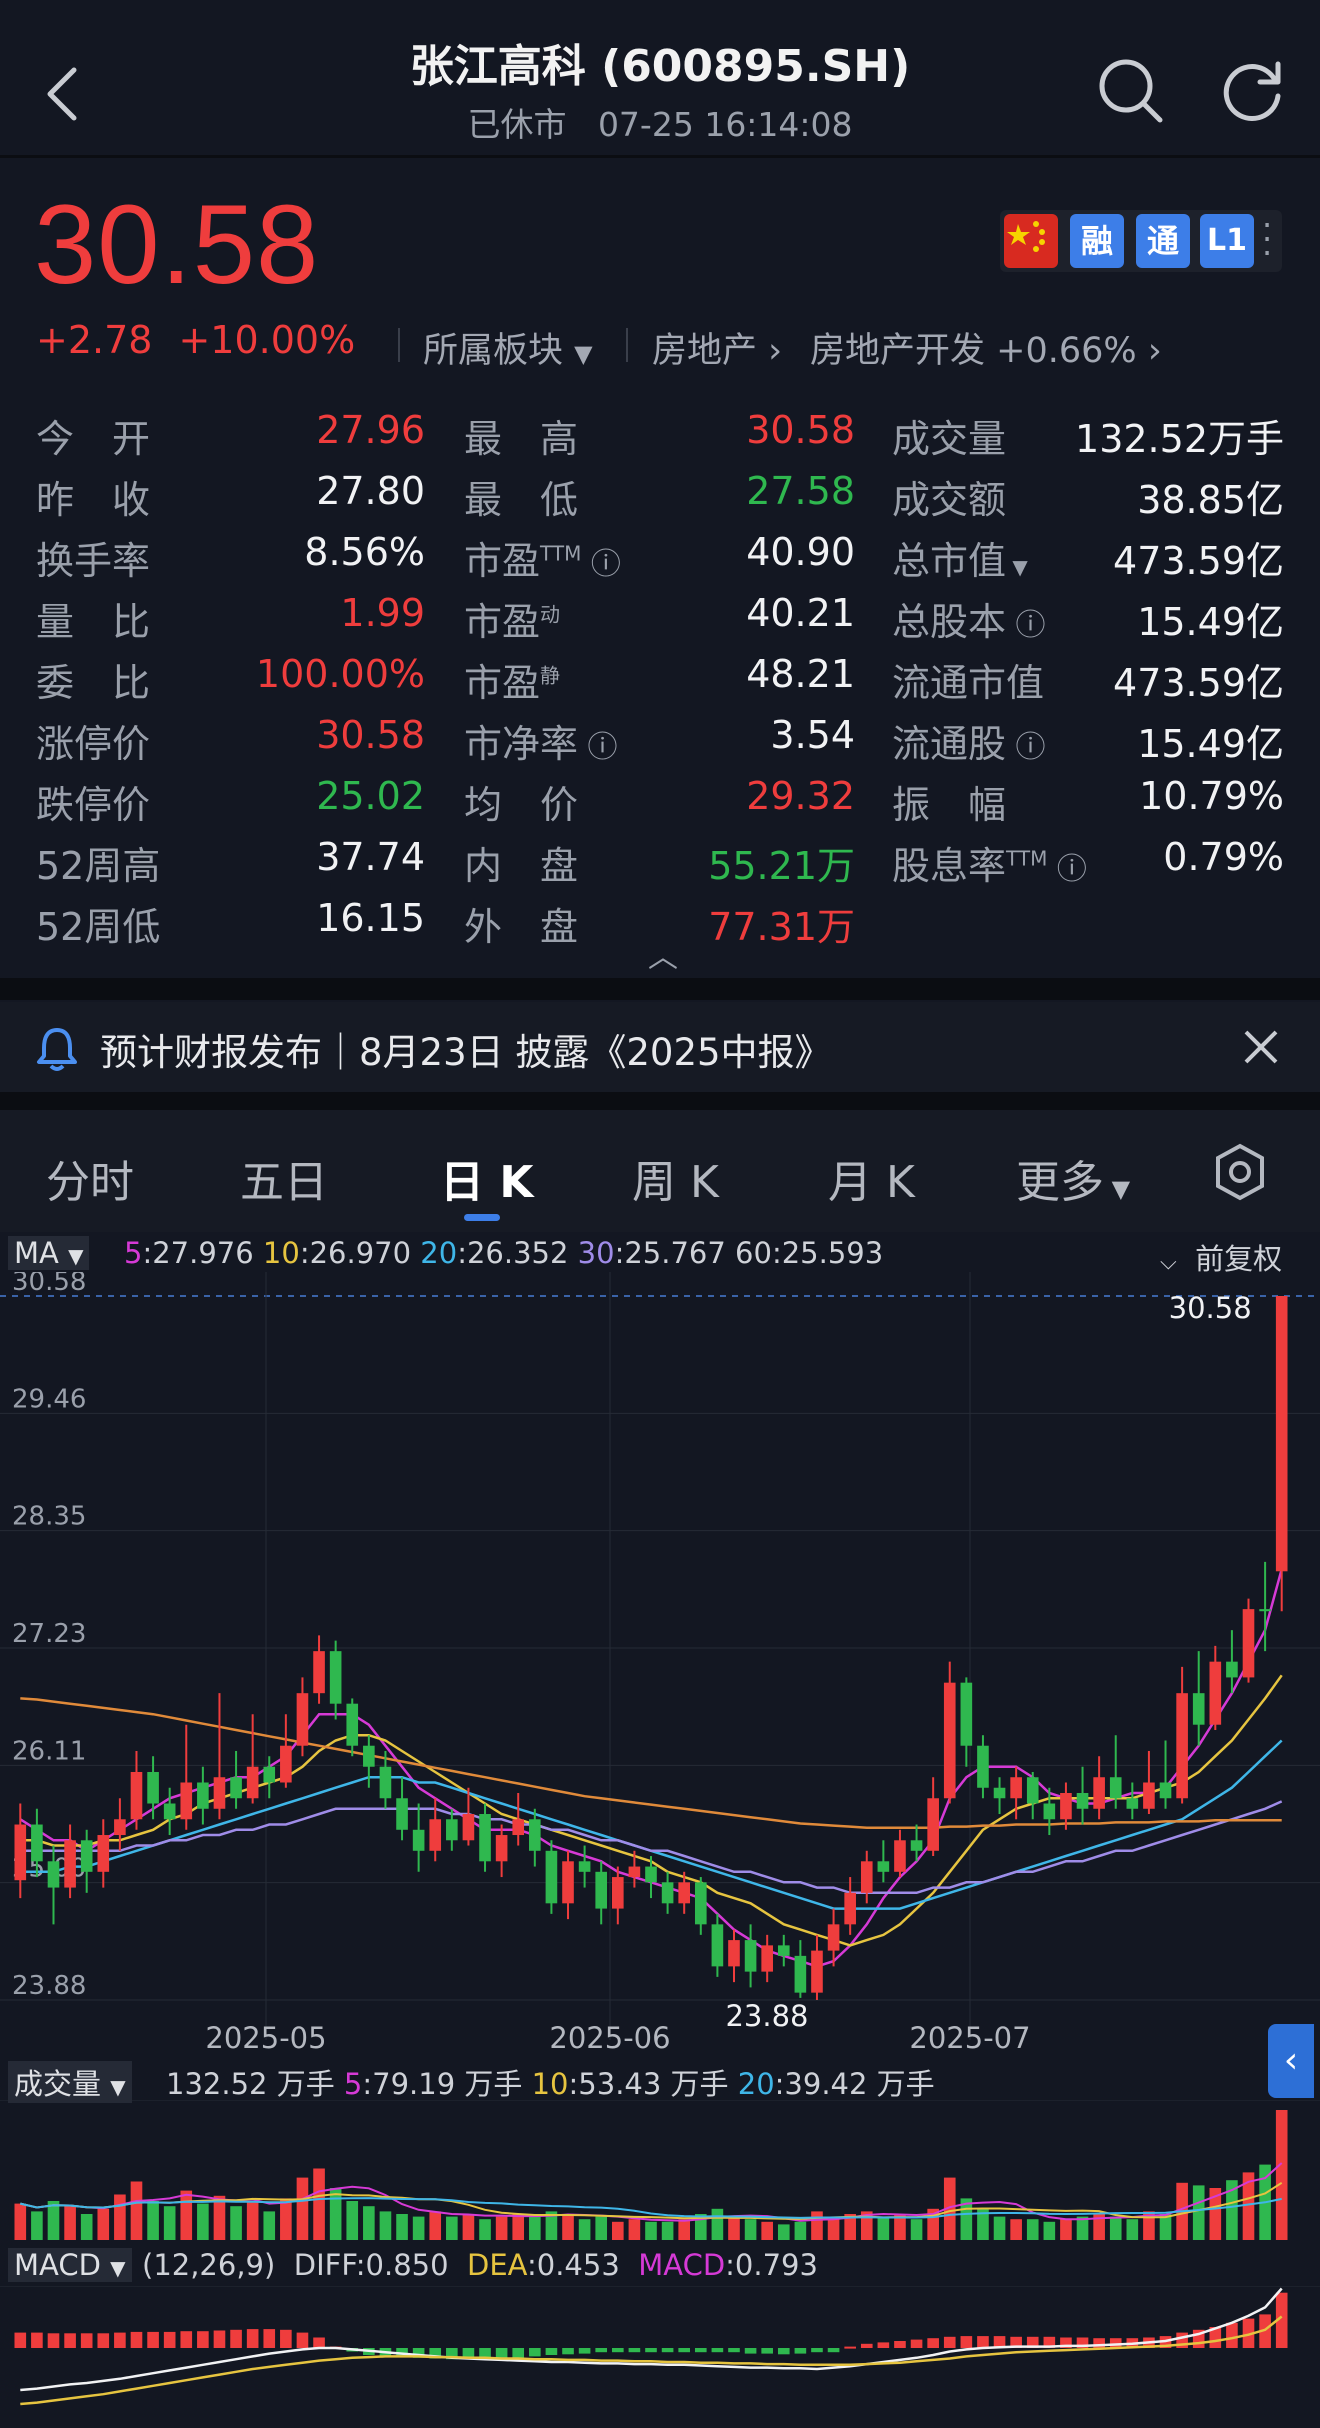 Image resolution: width=1320 pixels, height=2428 pixels. Describe the element at coordinates (1227, 241) in the screenshot. I see `level1-badge: L1` at that location.